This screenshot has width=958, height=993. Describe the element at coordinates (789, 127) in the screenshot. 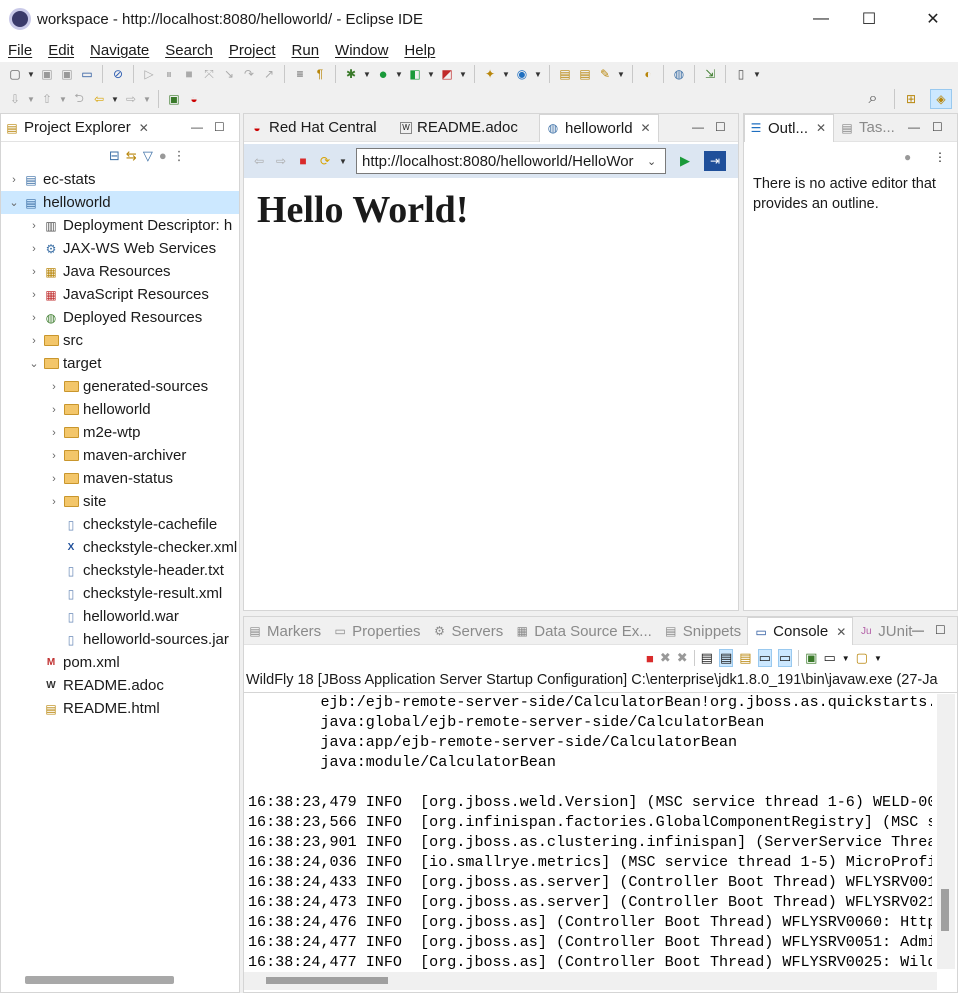

I see `tab-outline: ☰ Outl... ✕` at that location.